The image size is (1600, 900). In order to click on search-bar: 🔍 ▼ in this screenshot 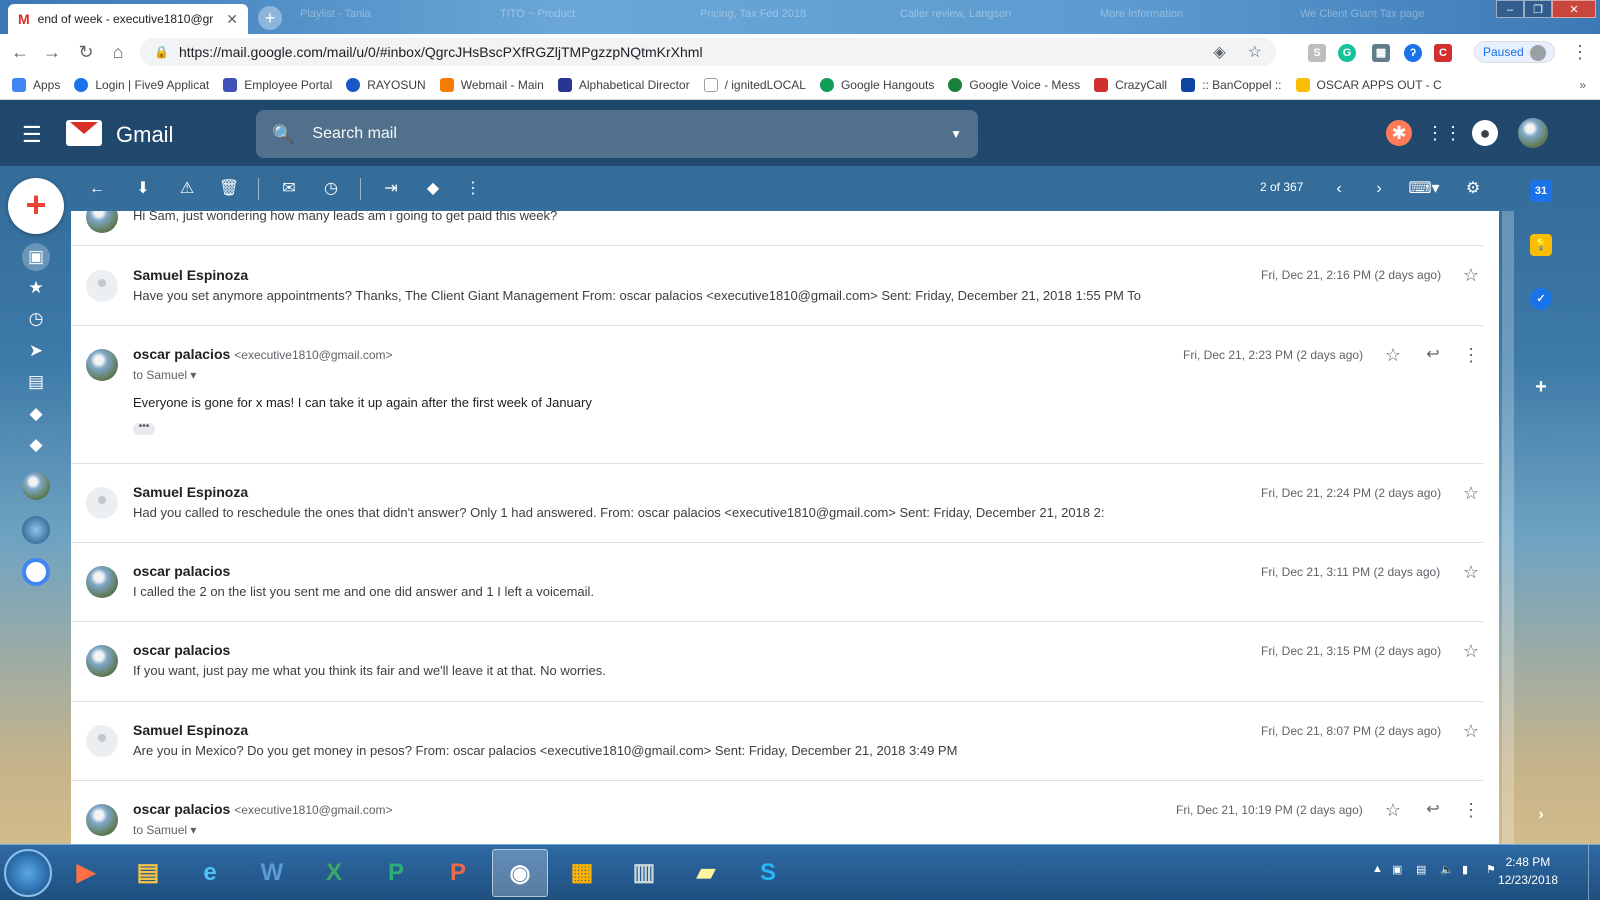, I will do `click(617, 134)`.